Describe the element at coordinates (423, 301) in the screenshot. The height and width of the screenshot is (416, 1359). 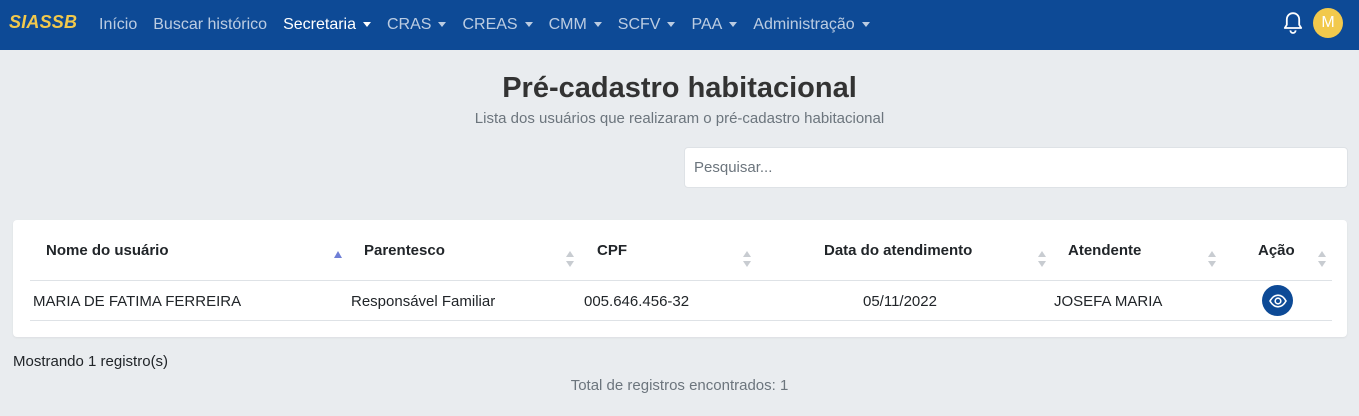
I see `cell-parentesco: Responsável Familiar` at that location.